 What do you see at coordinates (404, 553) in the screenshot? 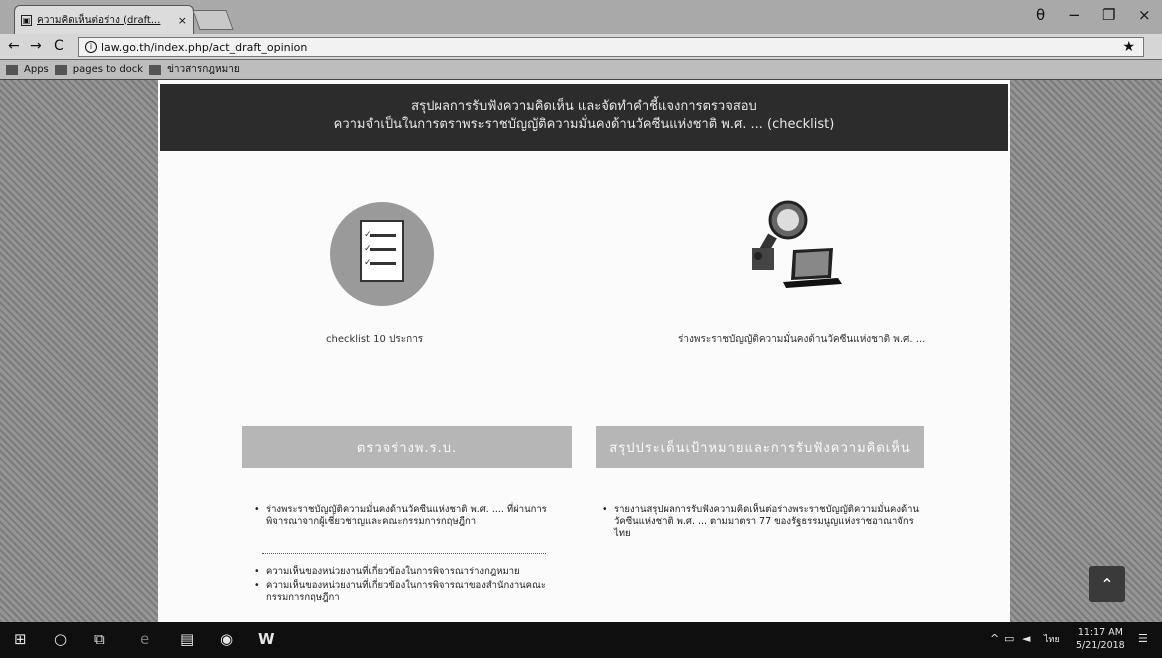
I see `divider` at bounding box center [404, 553].